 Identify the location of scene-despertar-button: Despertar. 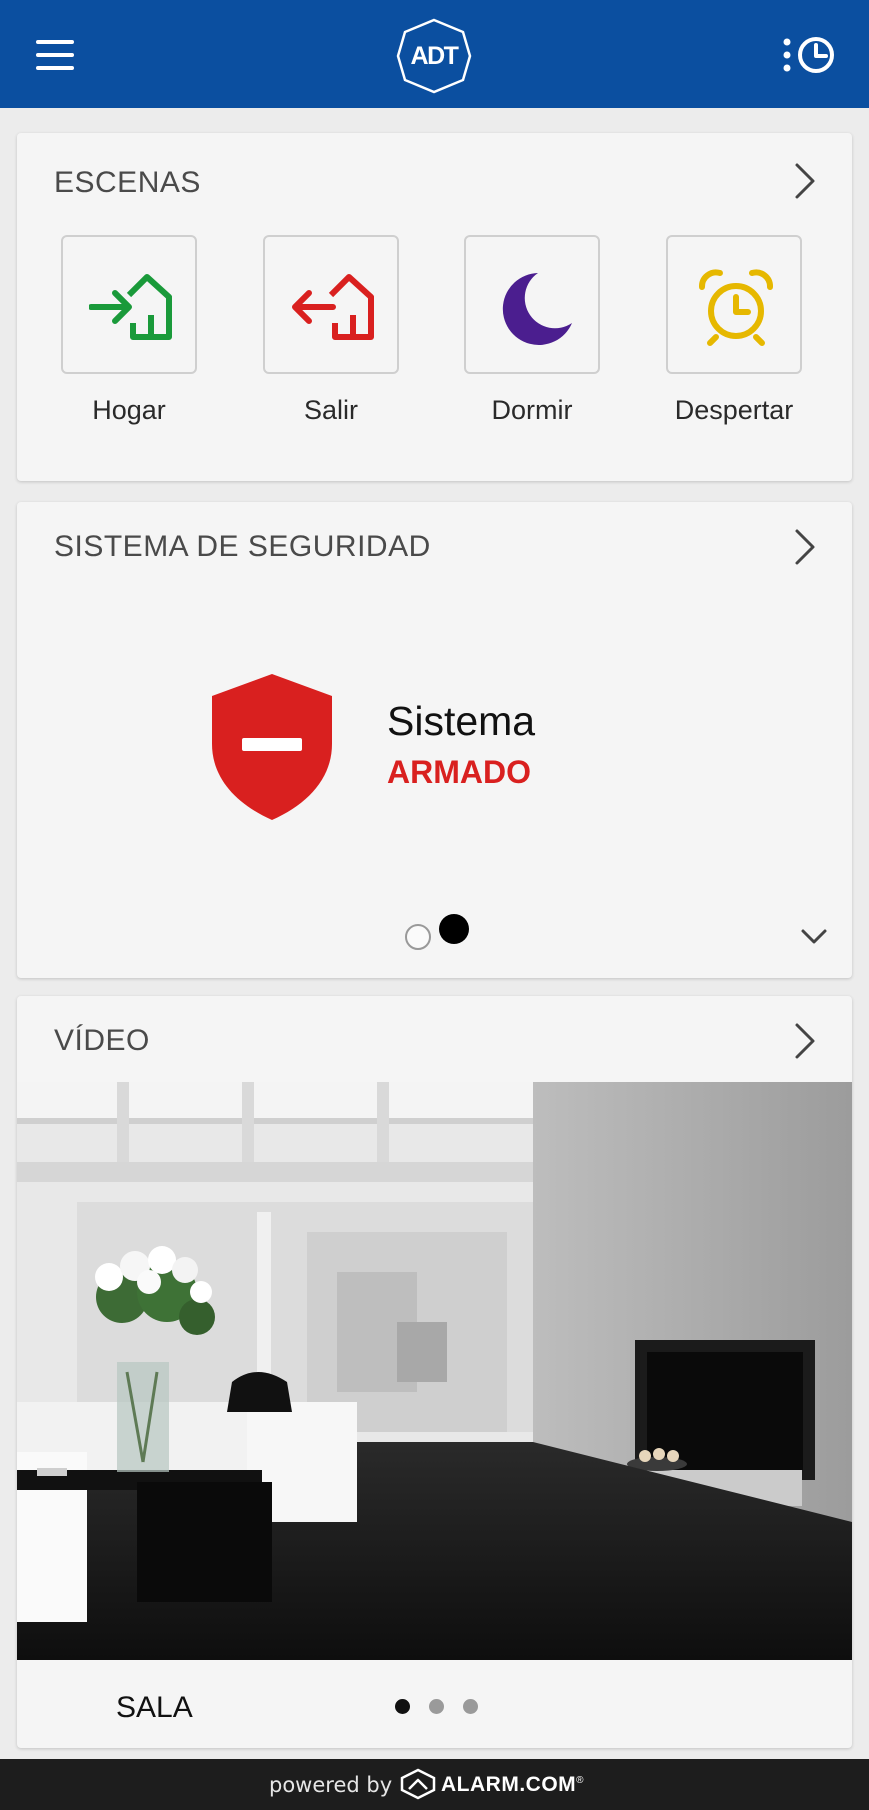
(721, 335).